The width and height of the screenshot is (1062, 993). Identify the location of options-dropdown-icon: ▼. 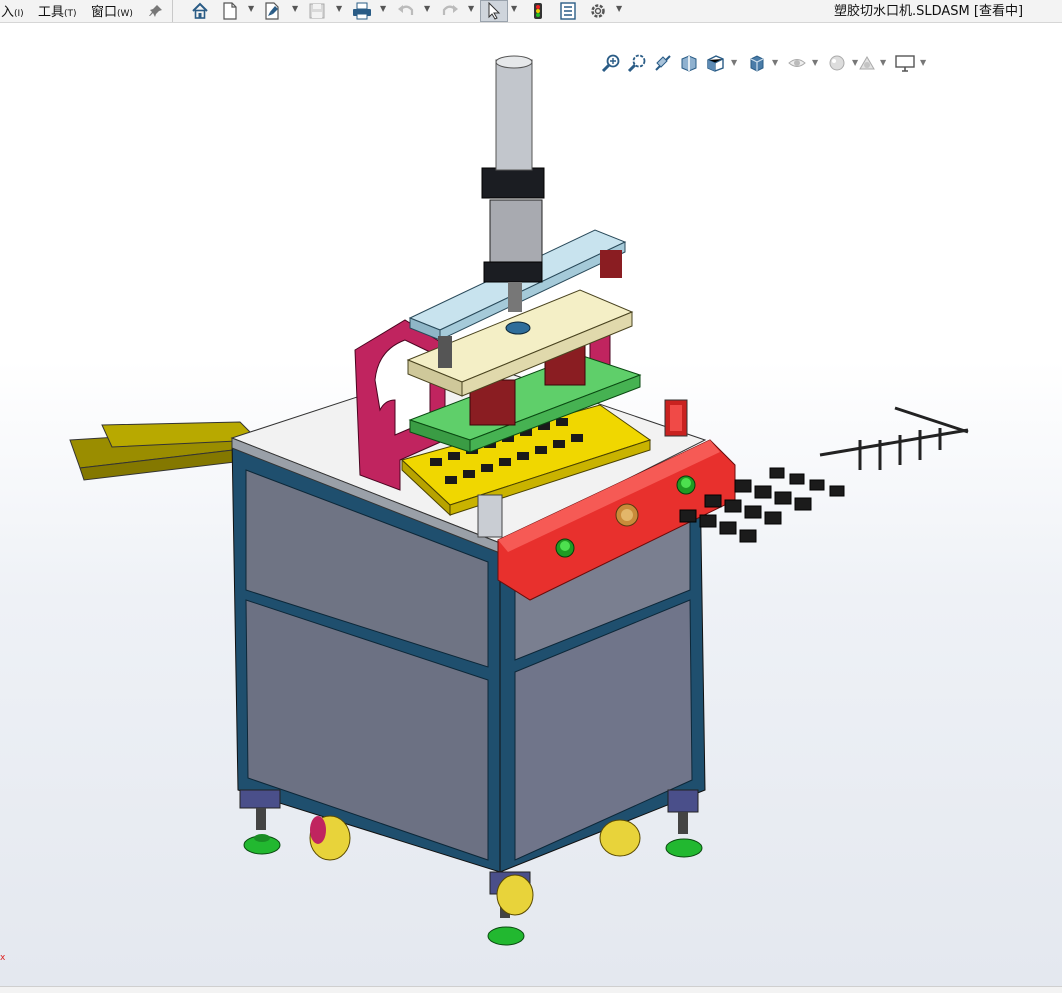
(619, 8).